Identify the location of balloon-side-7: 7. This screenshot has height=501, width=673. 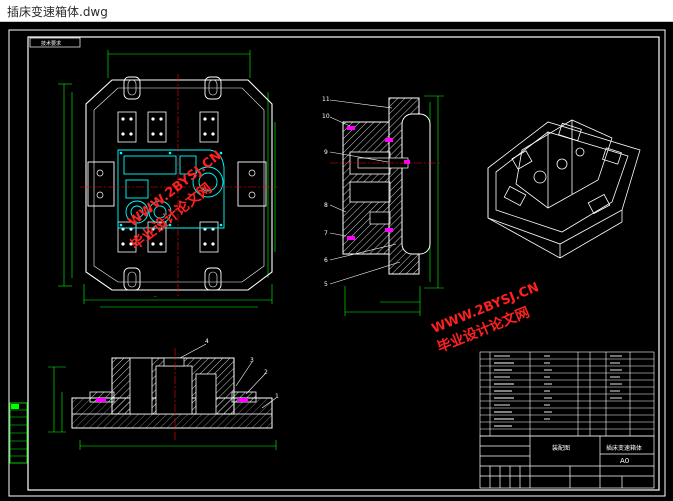
(326, 233).